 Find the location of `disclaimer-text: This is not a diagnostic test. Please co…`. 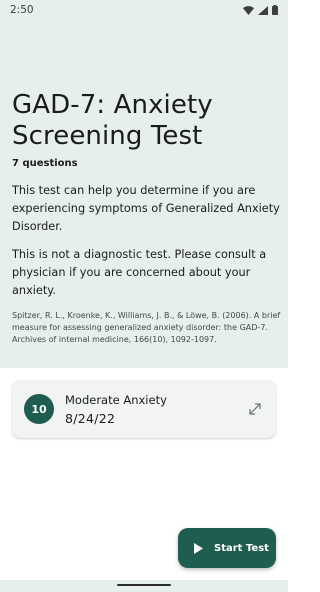

disclaimer-text: This is not a diagnostic test. Please co… is located at coordinates (139, 272).